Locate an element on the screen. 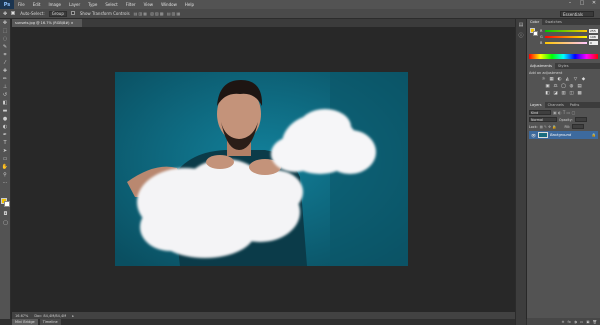 The height and width of the screenshot is (325, 600). tab-mini-bridge: Mini Bridge is located at coordinates (25, 322).